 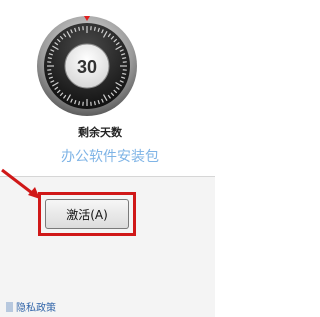 What do you see at coordinates (110, 157) in the screenshot?
I see `watermark-text: 办公软件安装包` at bounding box center [110, 157].